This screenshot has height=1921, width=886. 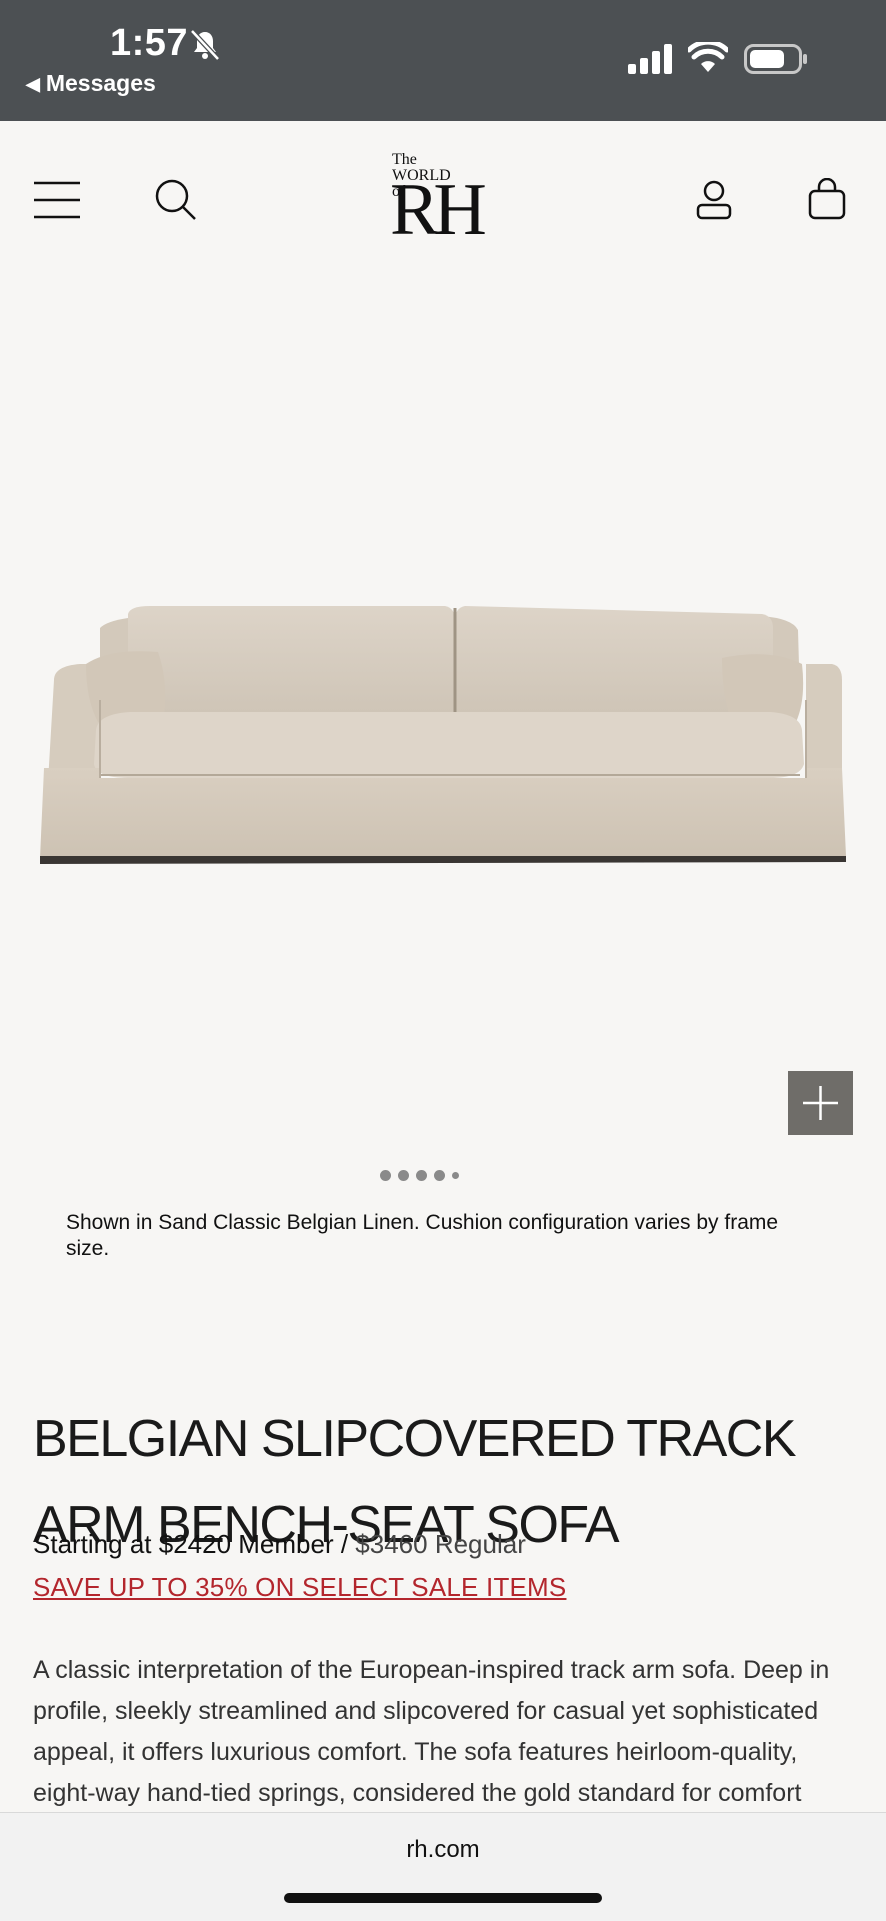 I want to click on carousel-dots, so click(x=425, y=1176).